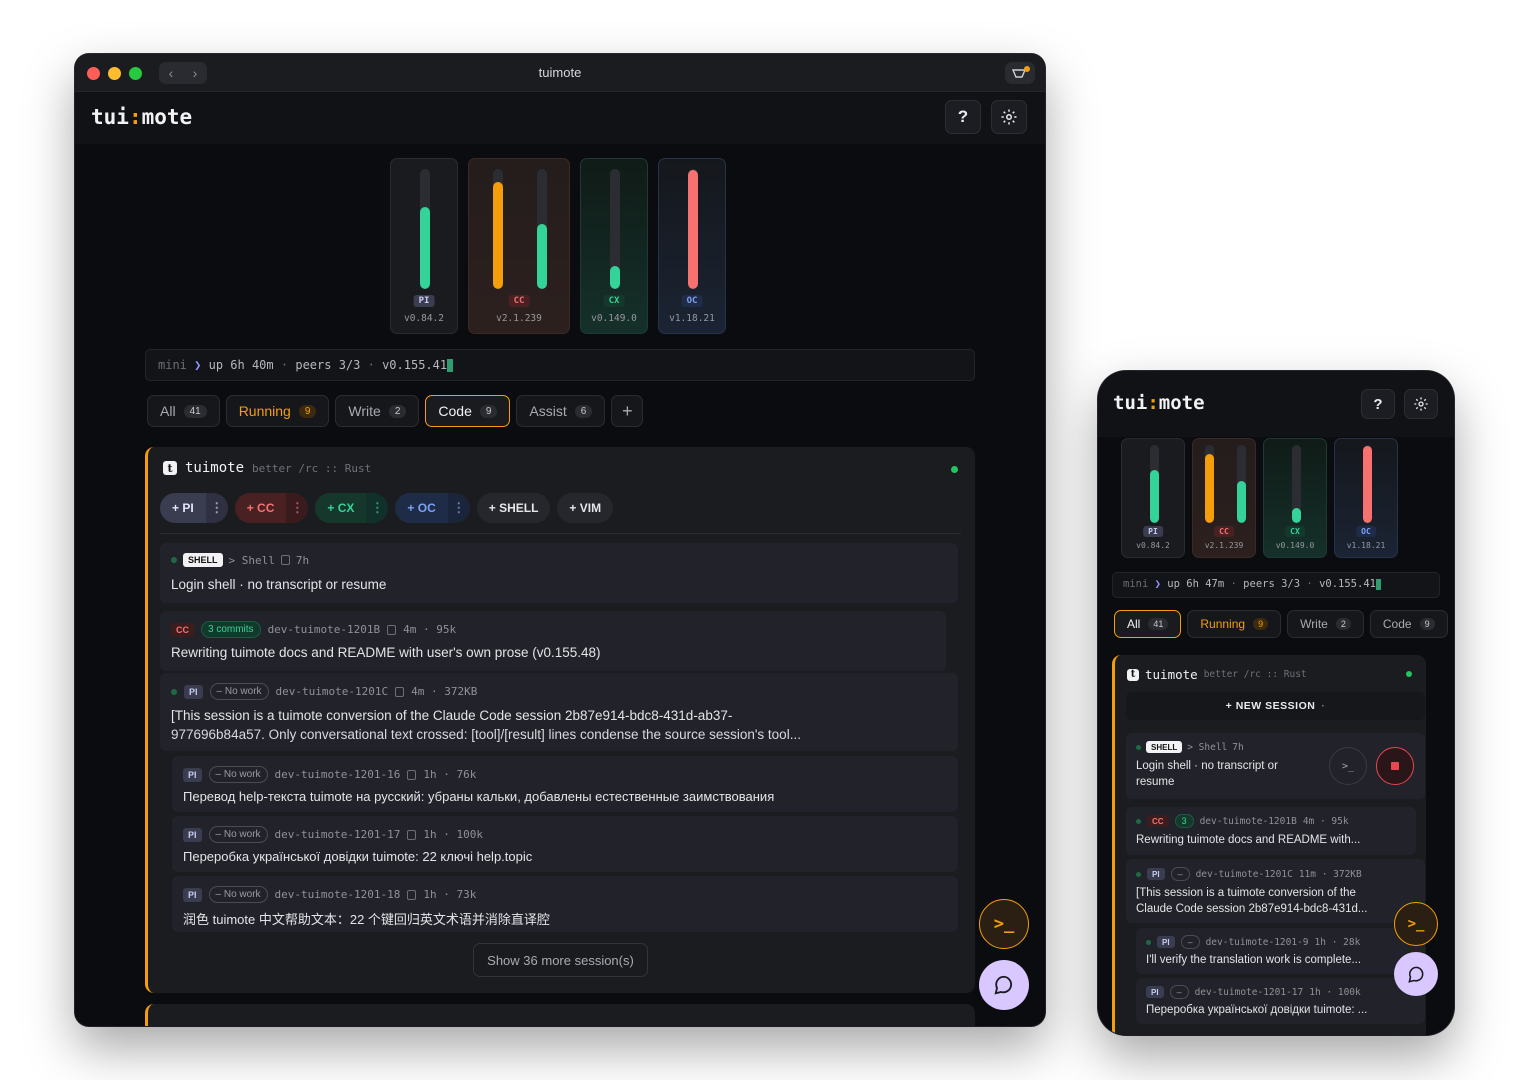 This screenshot has width=1533, height=1080. I want to click on agent-version: v0.149.0, so click(1295, 545).